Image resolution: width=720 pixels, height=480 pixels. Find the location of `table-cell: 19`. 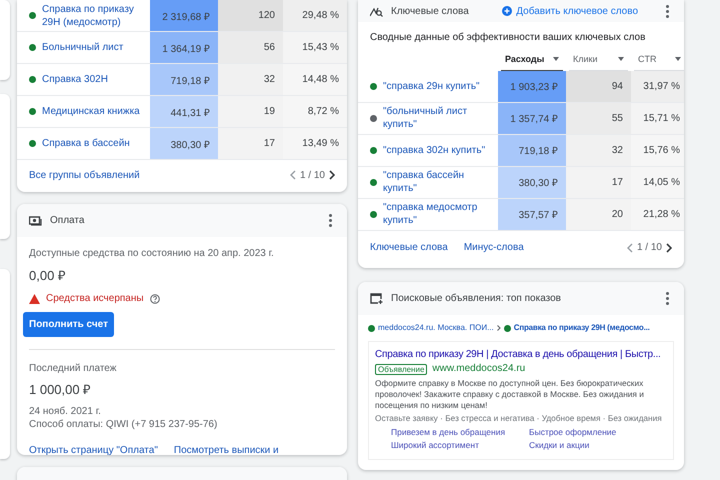

table-cell: 19 is located at coordinates (250, 112).